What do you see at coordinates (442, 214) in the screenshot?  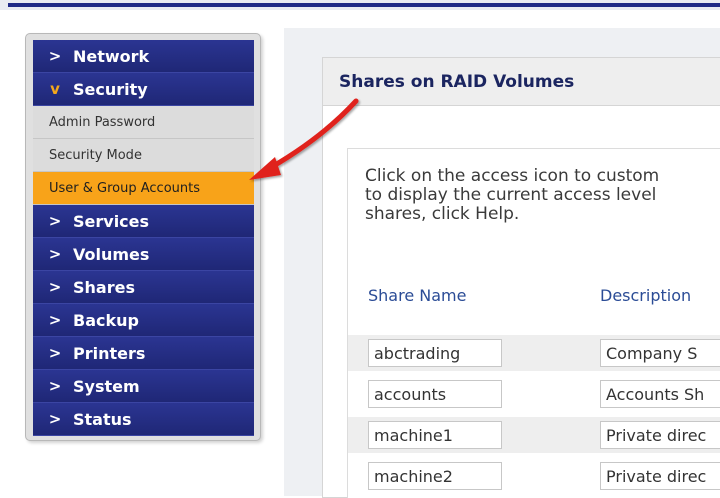 I see `help-line: shares, click Help.` at bounding box center [442, 214].